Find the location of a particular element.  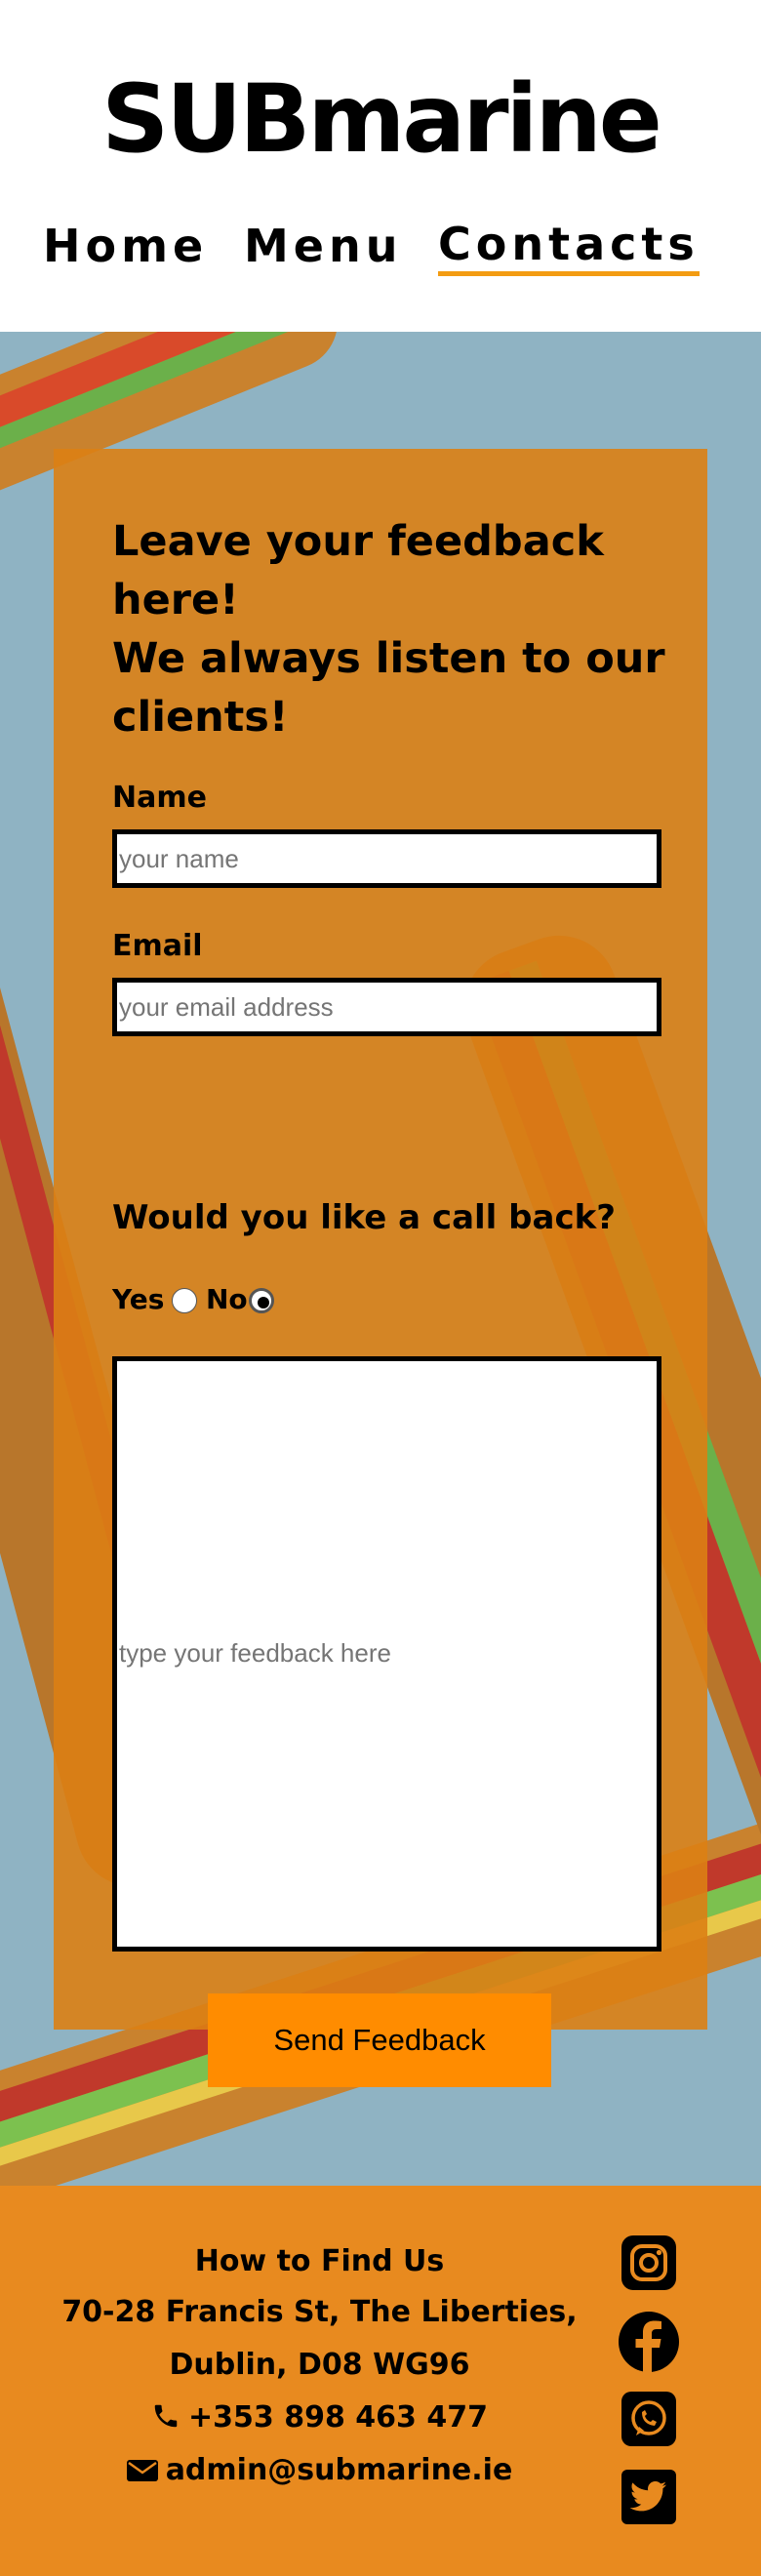

callback-yes-label: Yes is located at coordinates (138, 1299).